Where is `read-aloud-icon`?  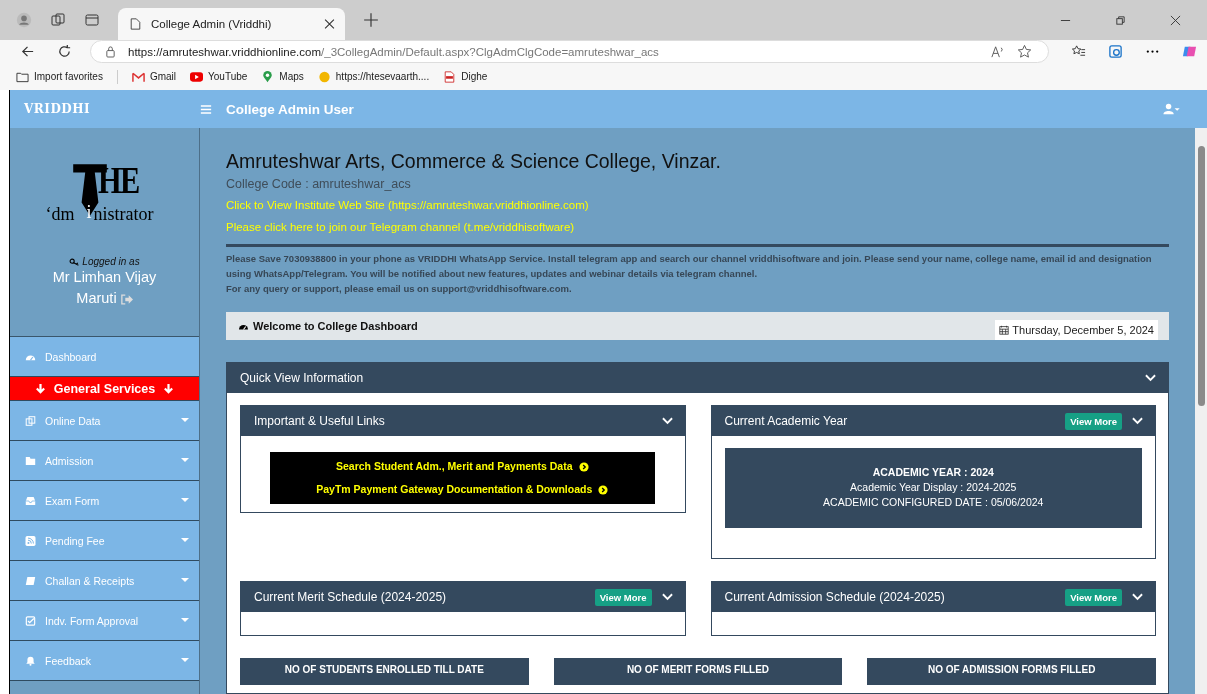
read-aloud-icon is located at coordinates (997, 51).